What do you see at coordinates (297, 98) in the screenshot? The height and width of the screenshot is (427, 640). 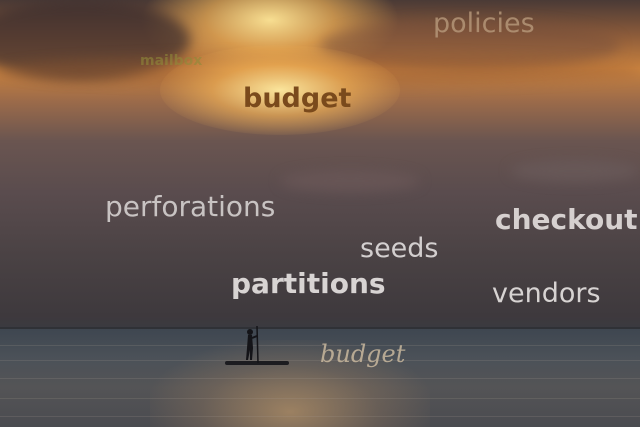 I see `overlay-word-budget: budget` at bounding box center [297, 98].